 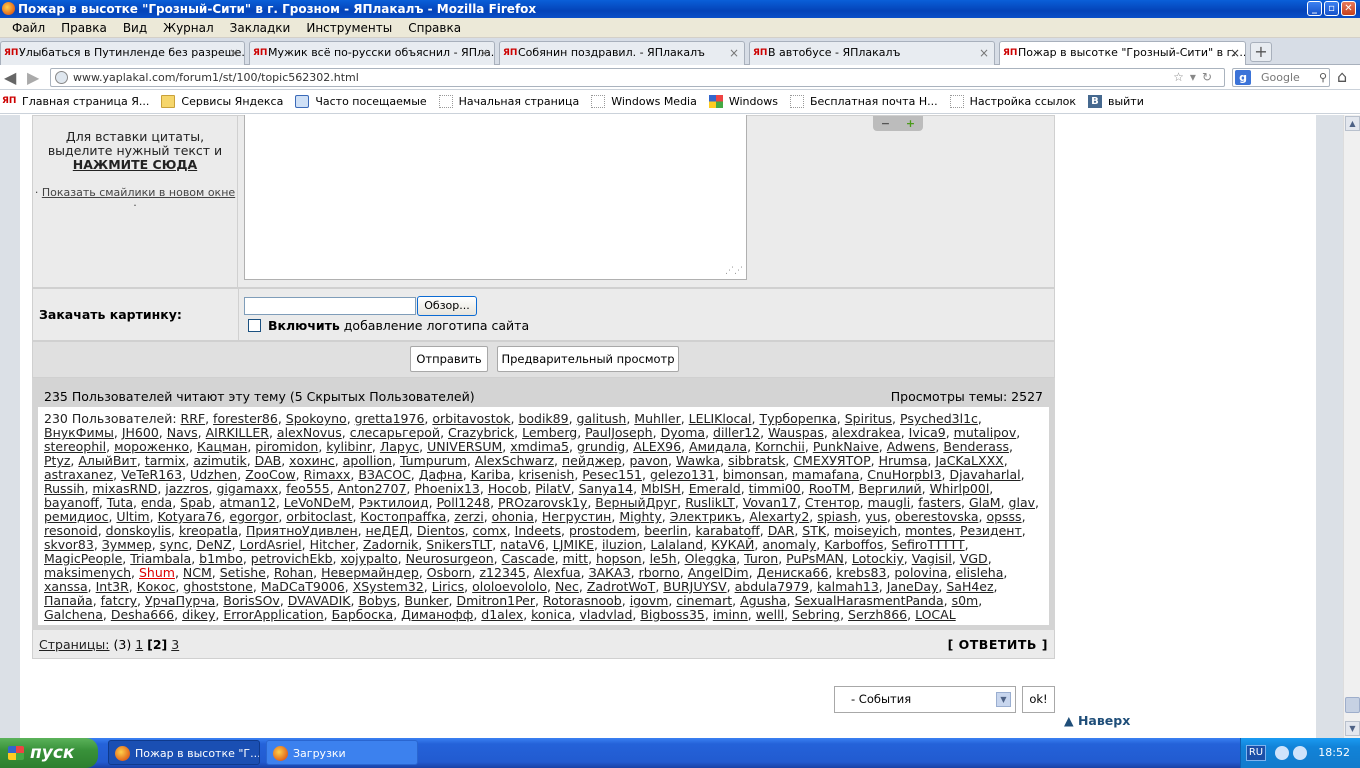 What do you see at coordinates (135, 28) in the screenshot?
I see `menu-view: Вид` at bounding box center [135, 28].